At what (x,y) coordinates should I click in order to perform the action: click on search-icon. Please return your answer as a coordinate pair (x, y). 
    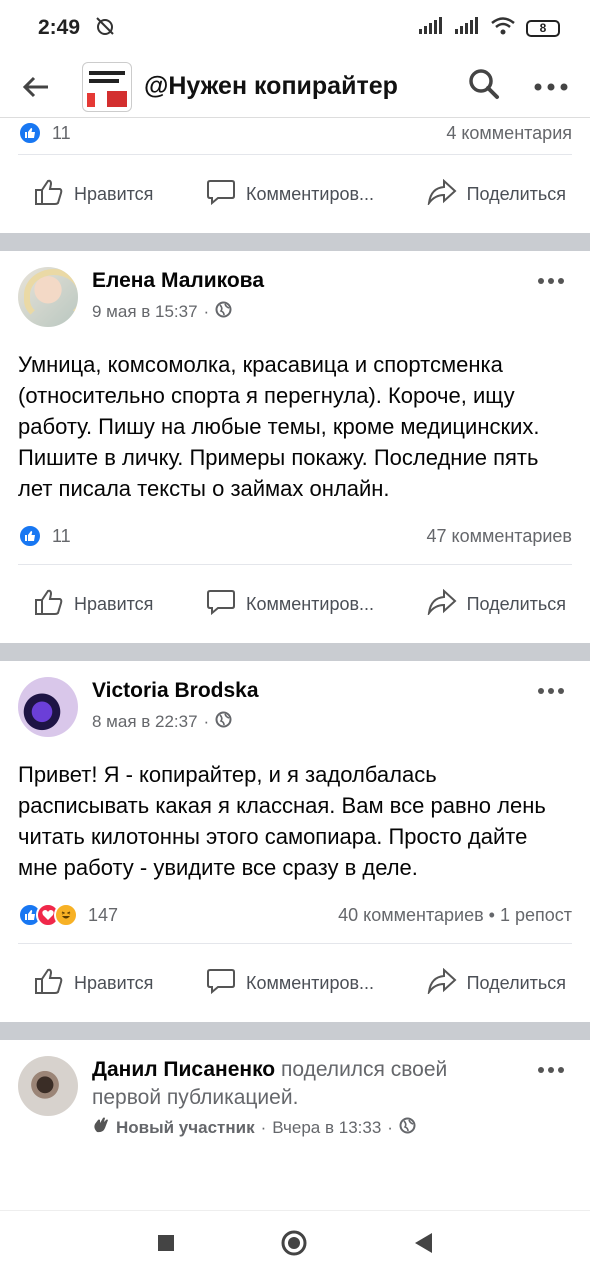
    Looking at the image, I should click on (484, 86).